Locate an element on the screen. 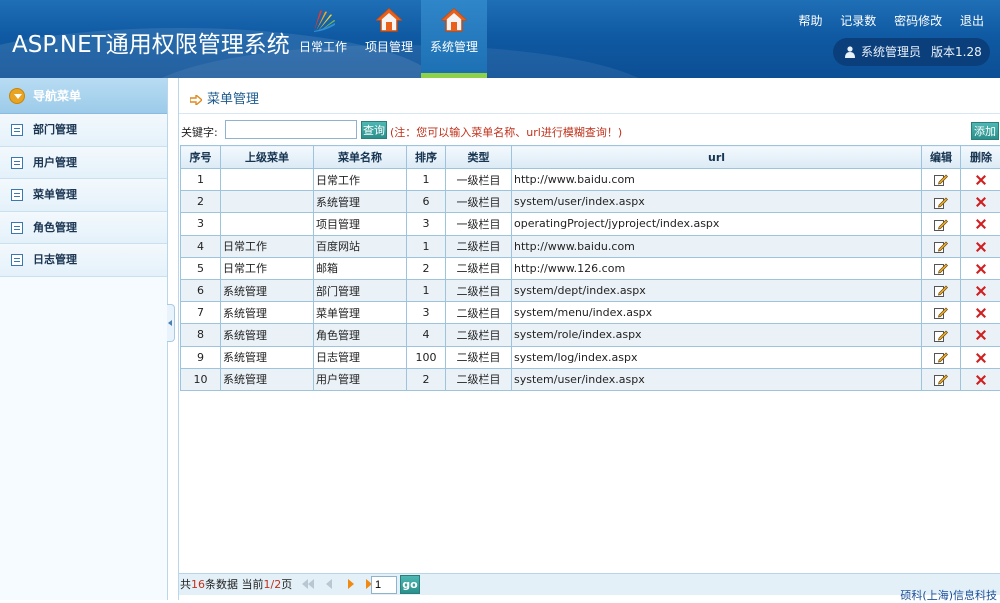  cell-url: system/dept/index.aspx is located at coordinates (717, 290).